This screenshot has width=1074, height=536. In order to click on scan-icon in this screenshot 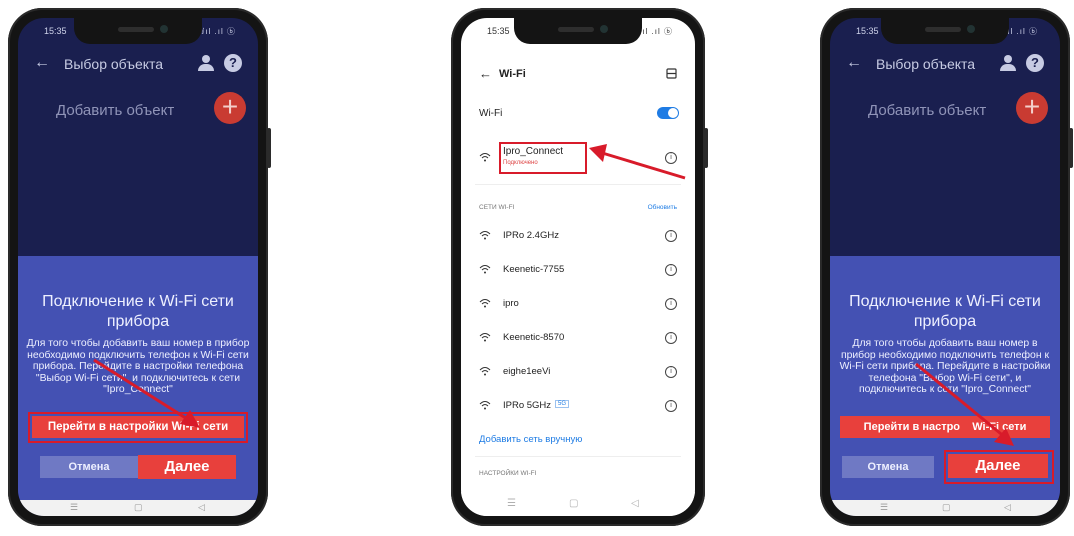, I will do `click(671, 73)`.